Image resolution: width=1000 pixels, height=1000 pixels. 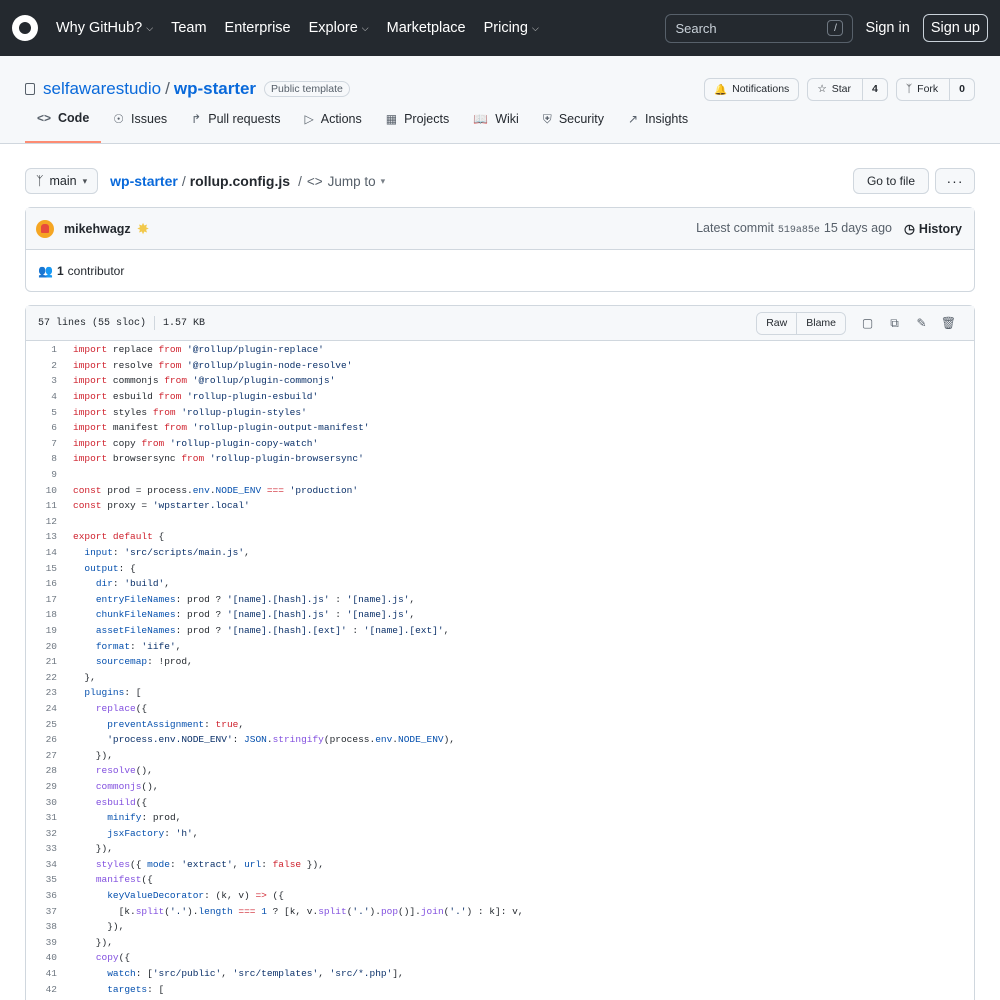 What do you see at coordinates (41, 895) in the screenshot?
I see `line-number: 36` at bounding box center [41, 895].